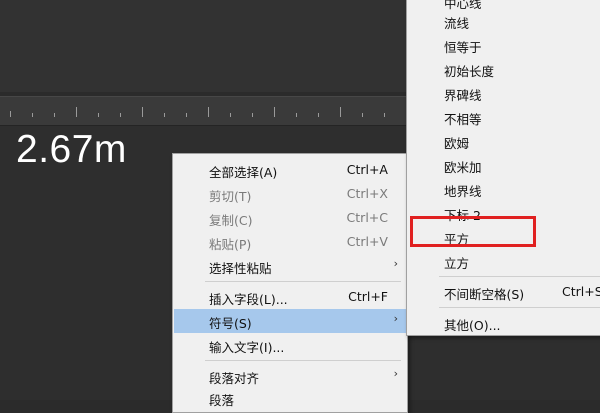  I want to click on submenu-item-label: 恒等于, so click(463, 47).